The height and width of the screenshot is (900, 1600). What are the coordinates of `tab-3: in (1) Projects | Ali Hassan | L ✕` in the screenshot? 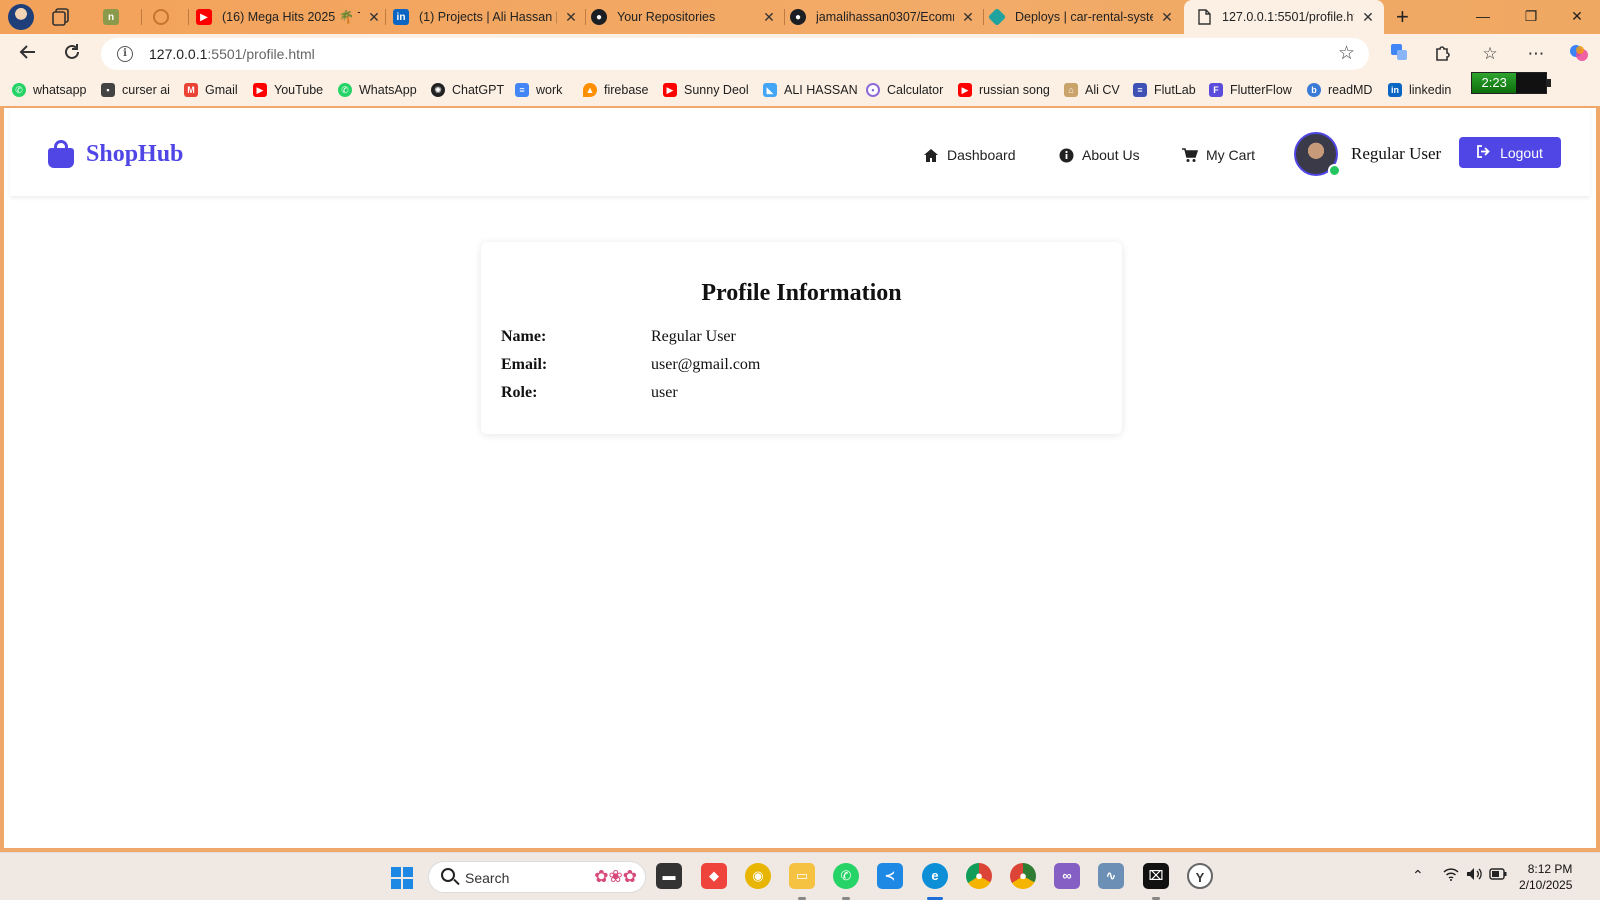 It's located at (486, 17).